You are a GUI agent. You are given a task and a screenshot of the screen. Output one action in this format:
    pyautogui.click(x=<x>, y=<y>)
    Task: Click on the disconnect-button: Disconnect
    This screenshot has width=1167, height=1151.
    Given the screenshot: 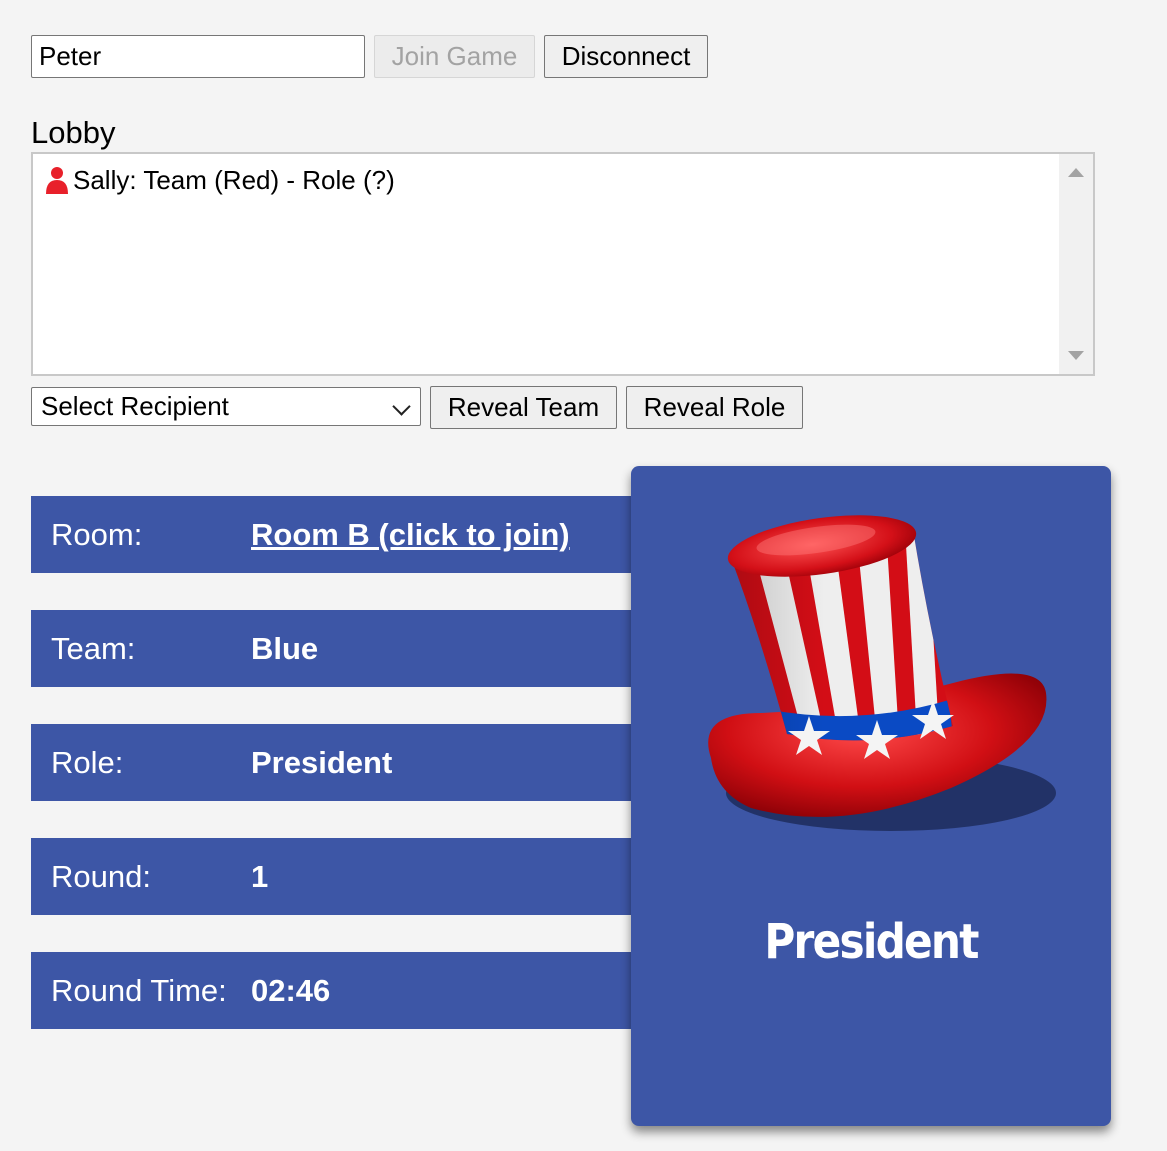 What is the action you would take?
    pyautogui.click(x=626, y=56)
    